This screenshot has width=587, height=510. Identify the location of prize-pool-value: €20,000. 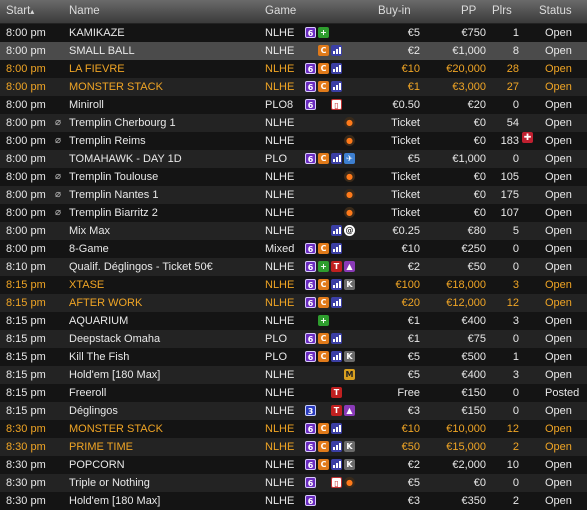
(466, 69).